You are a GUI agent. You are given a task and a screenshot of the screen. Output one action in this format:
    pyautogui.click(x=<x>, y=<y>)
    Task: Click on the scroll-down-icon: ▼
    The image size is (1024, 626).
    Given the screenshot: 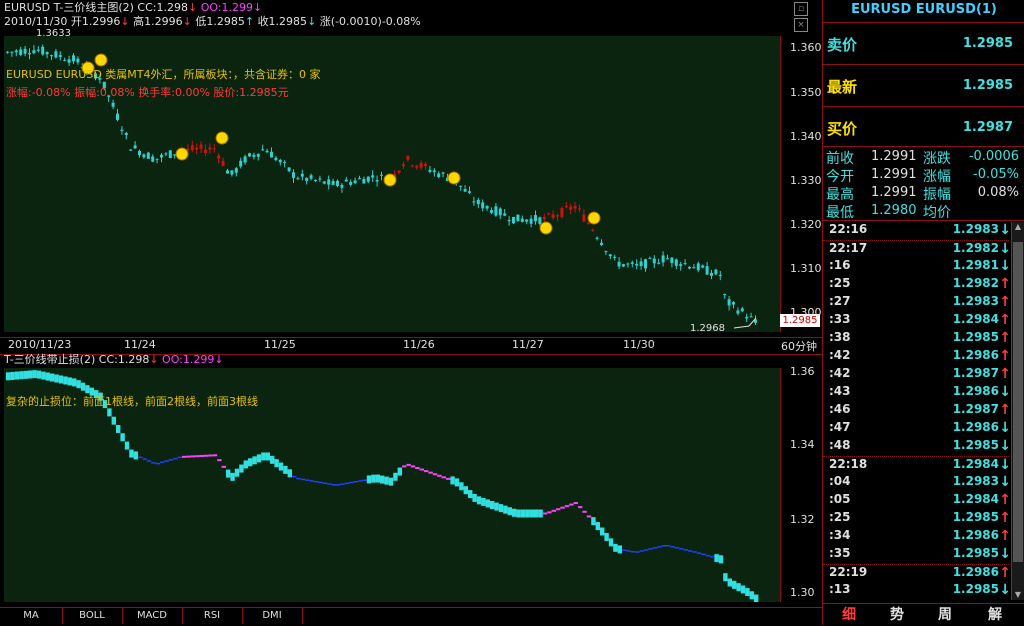 What is the action you would take?
    pyautogui.click(x=1018, y=595)
    